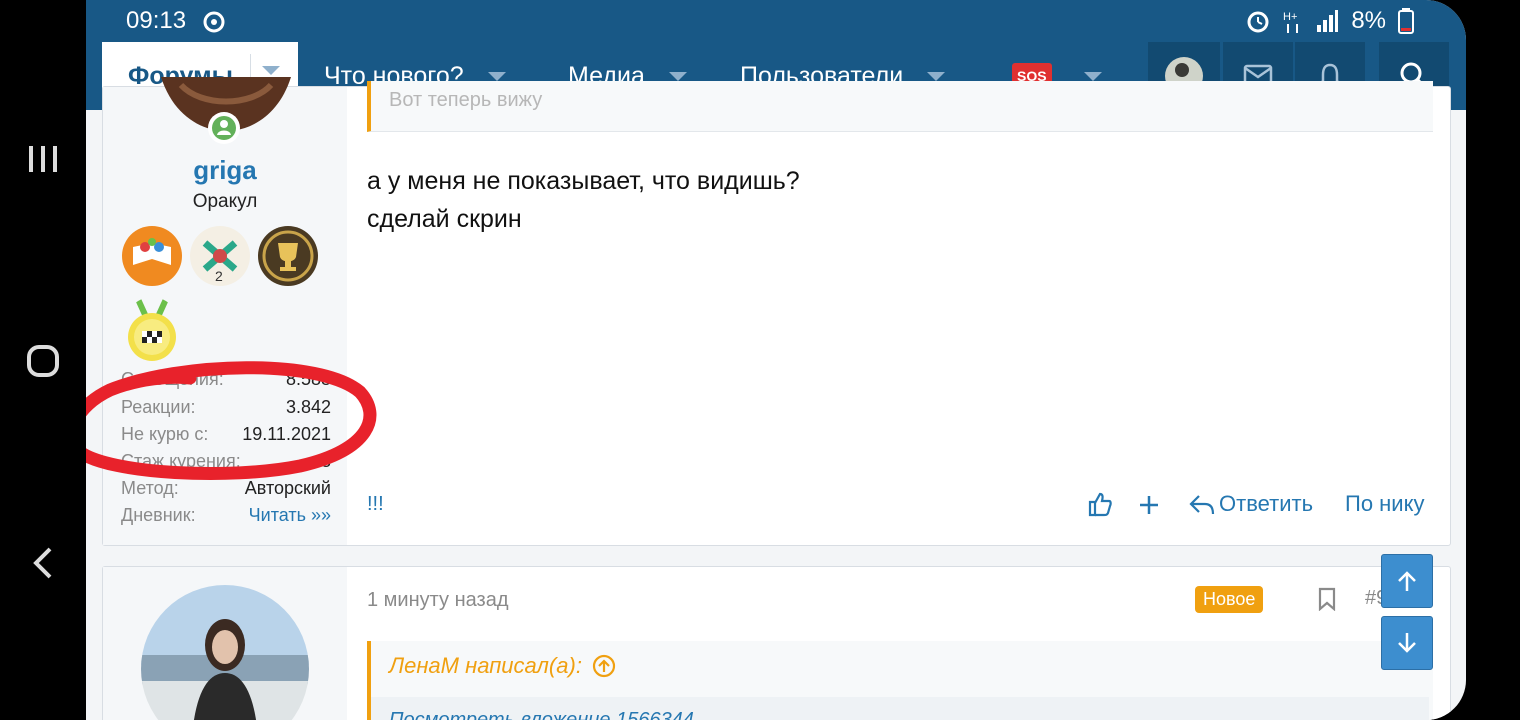 The image size is (1520, 720). Describe the element at coordinates (43, 563) in the screenshot. I see `back-icon` at that location.